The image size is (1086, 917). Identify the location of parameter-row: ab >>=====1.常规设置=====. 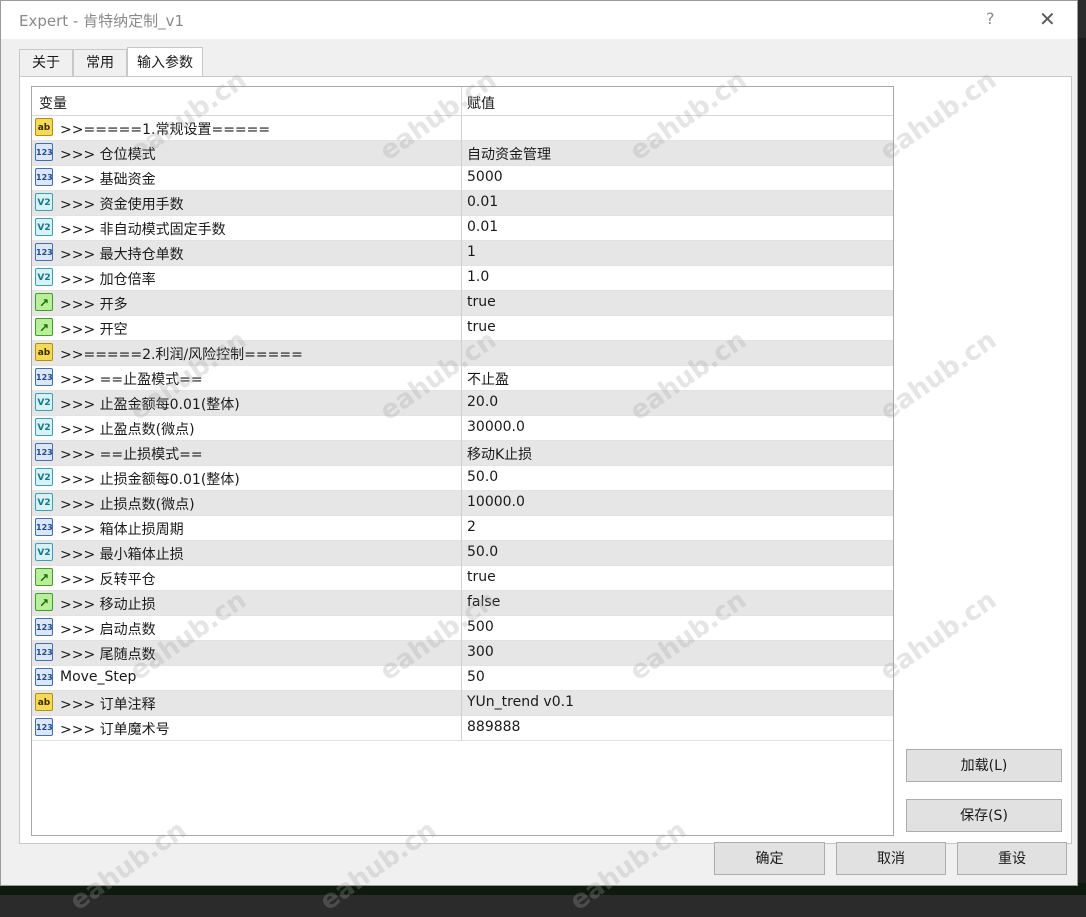
(462, 128).